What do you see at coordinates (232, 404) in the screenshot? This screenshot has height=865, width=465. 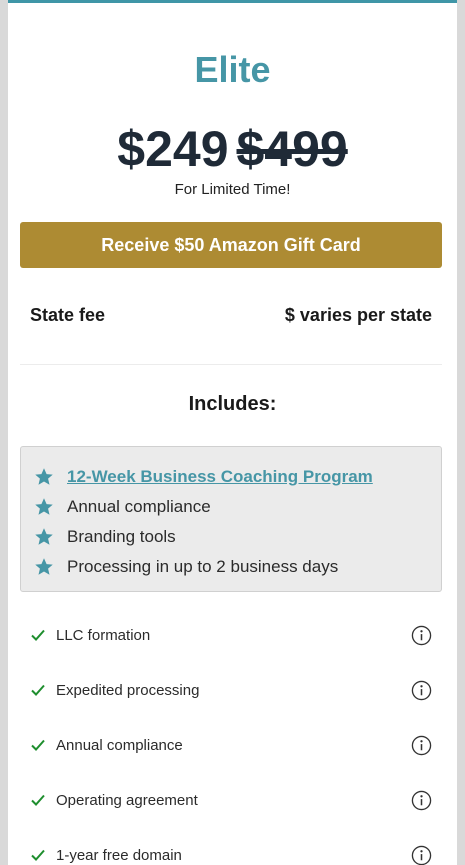 I see `includes-heading: Includes:` at bounding box center [232, 404].